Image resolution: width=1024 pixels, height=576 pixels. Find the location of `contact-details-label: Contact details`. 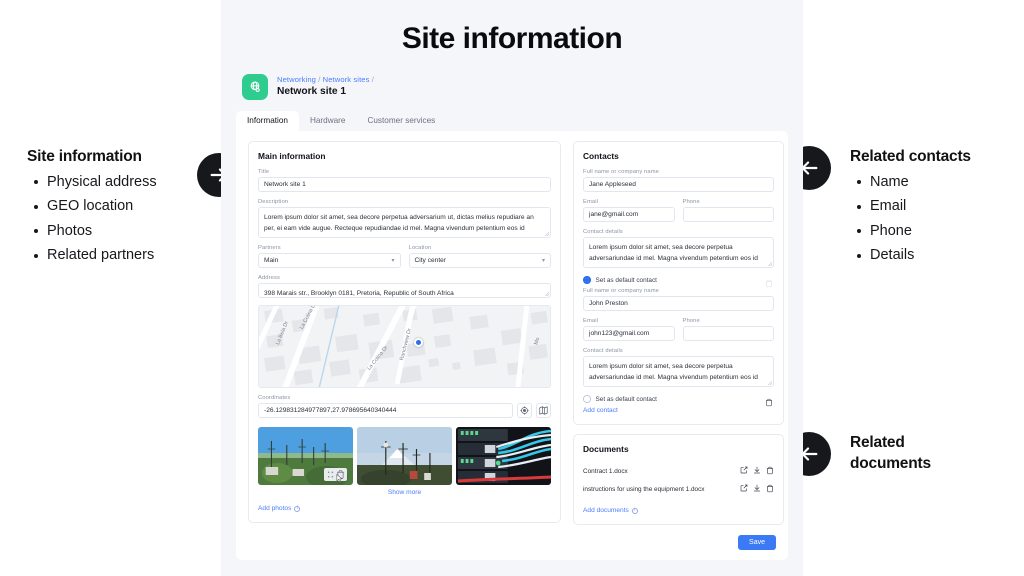

contact-details-label: Contact details is located at coordinates (603, 351).